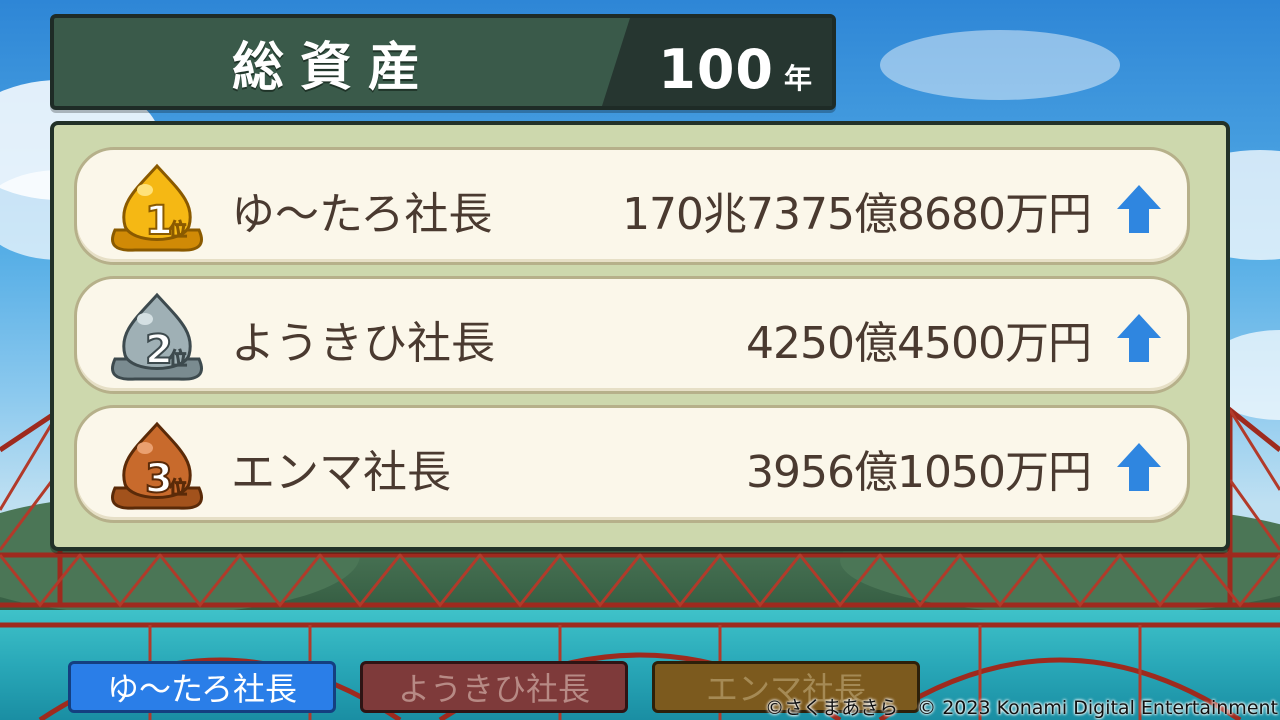 Image resolution: width=1280 pixels, height=720 pixels. Describe the element at coordinates (632, 335) in the screenshot. I see `ranking-row-2: 2 位 ようきひ社長 4250億4500万円` at that location.